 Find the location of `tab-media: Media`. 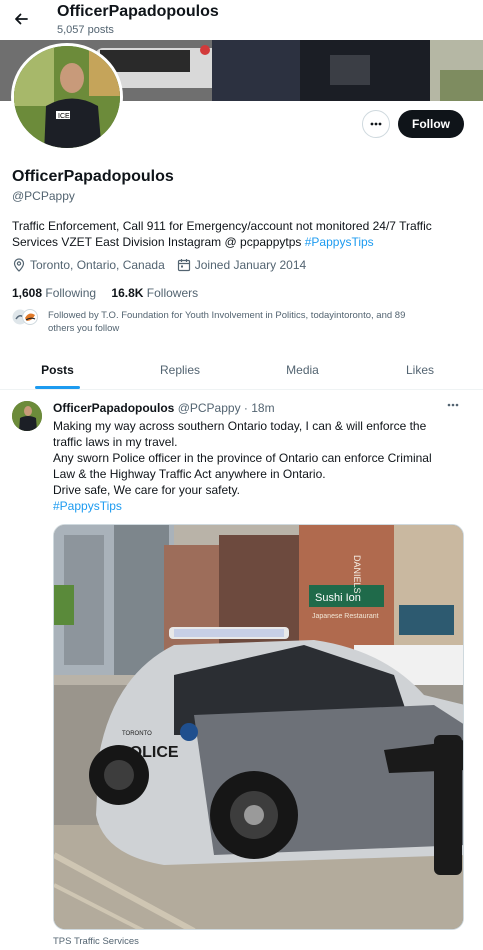

tab-media: Media is located at coordinates (302, 370).